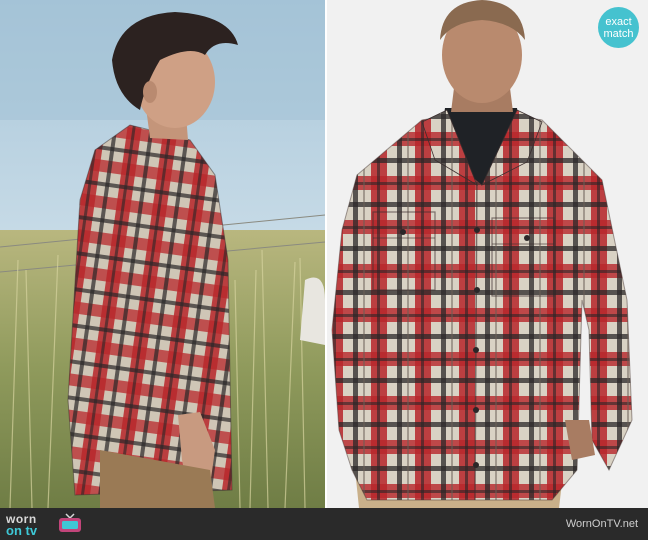 The image size is (648, 540). Describe the element at coordinates (22, 530) in the screenshot. I see `logo-text-on-tv: on tv` at that location.